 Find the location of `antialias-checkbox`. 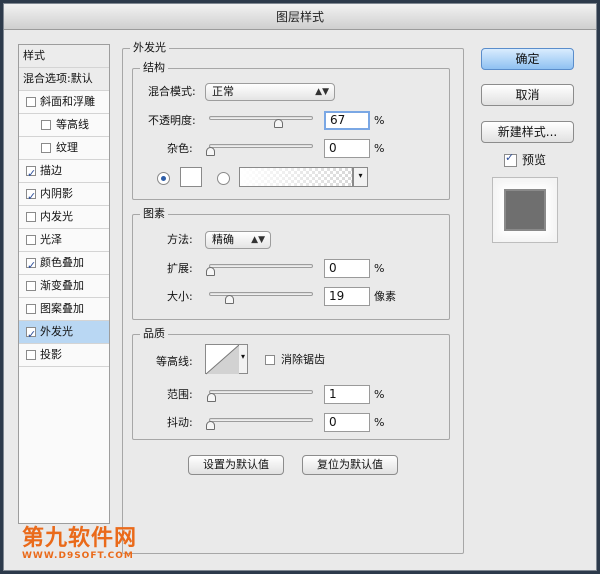

antialias-checkbox is located at coordinates (270, 360).